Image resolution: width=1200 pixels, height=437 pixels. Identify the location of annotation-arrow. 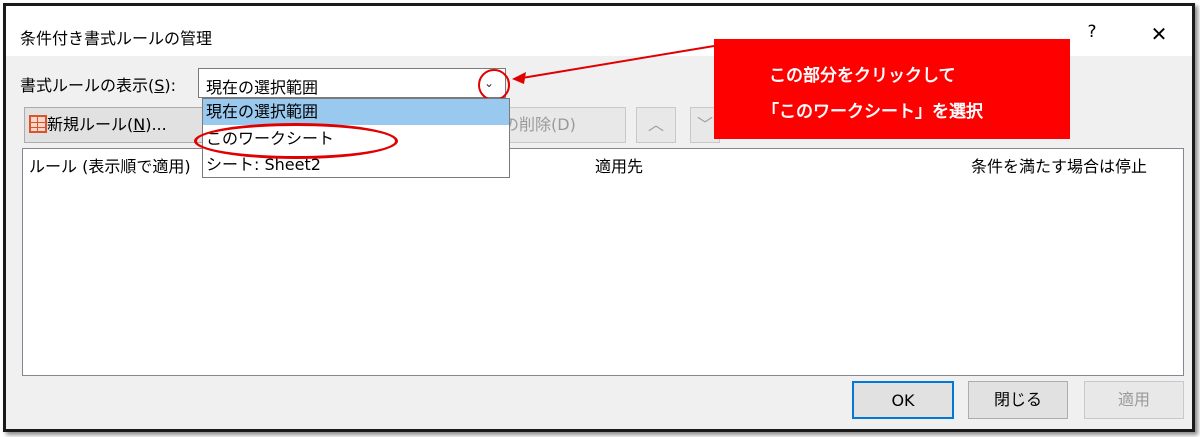
(613, 64).